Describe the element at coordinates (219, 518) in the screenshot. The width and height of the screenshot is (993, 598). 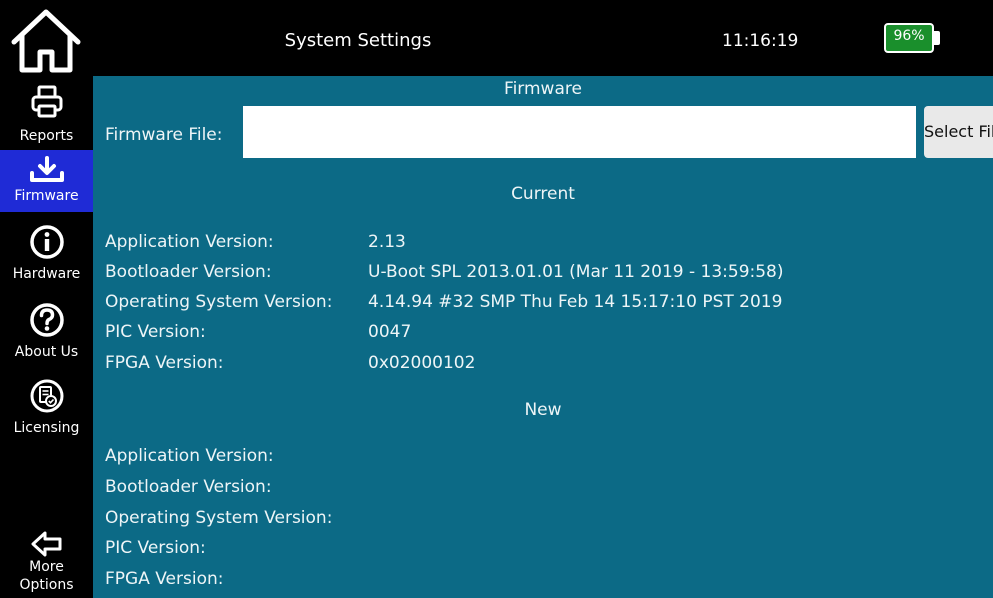
I see `new-os-label: Operating System Version:` at that location.